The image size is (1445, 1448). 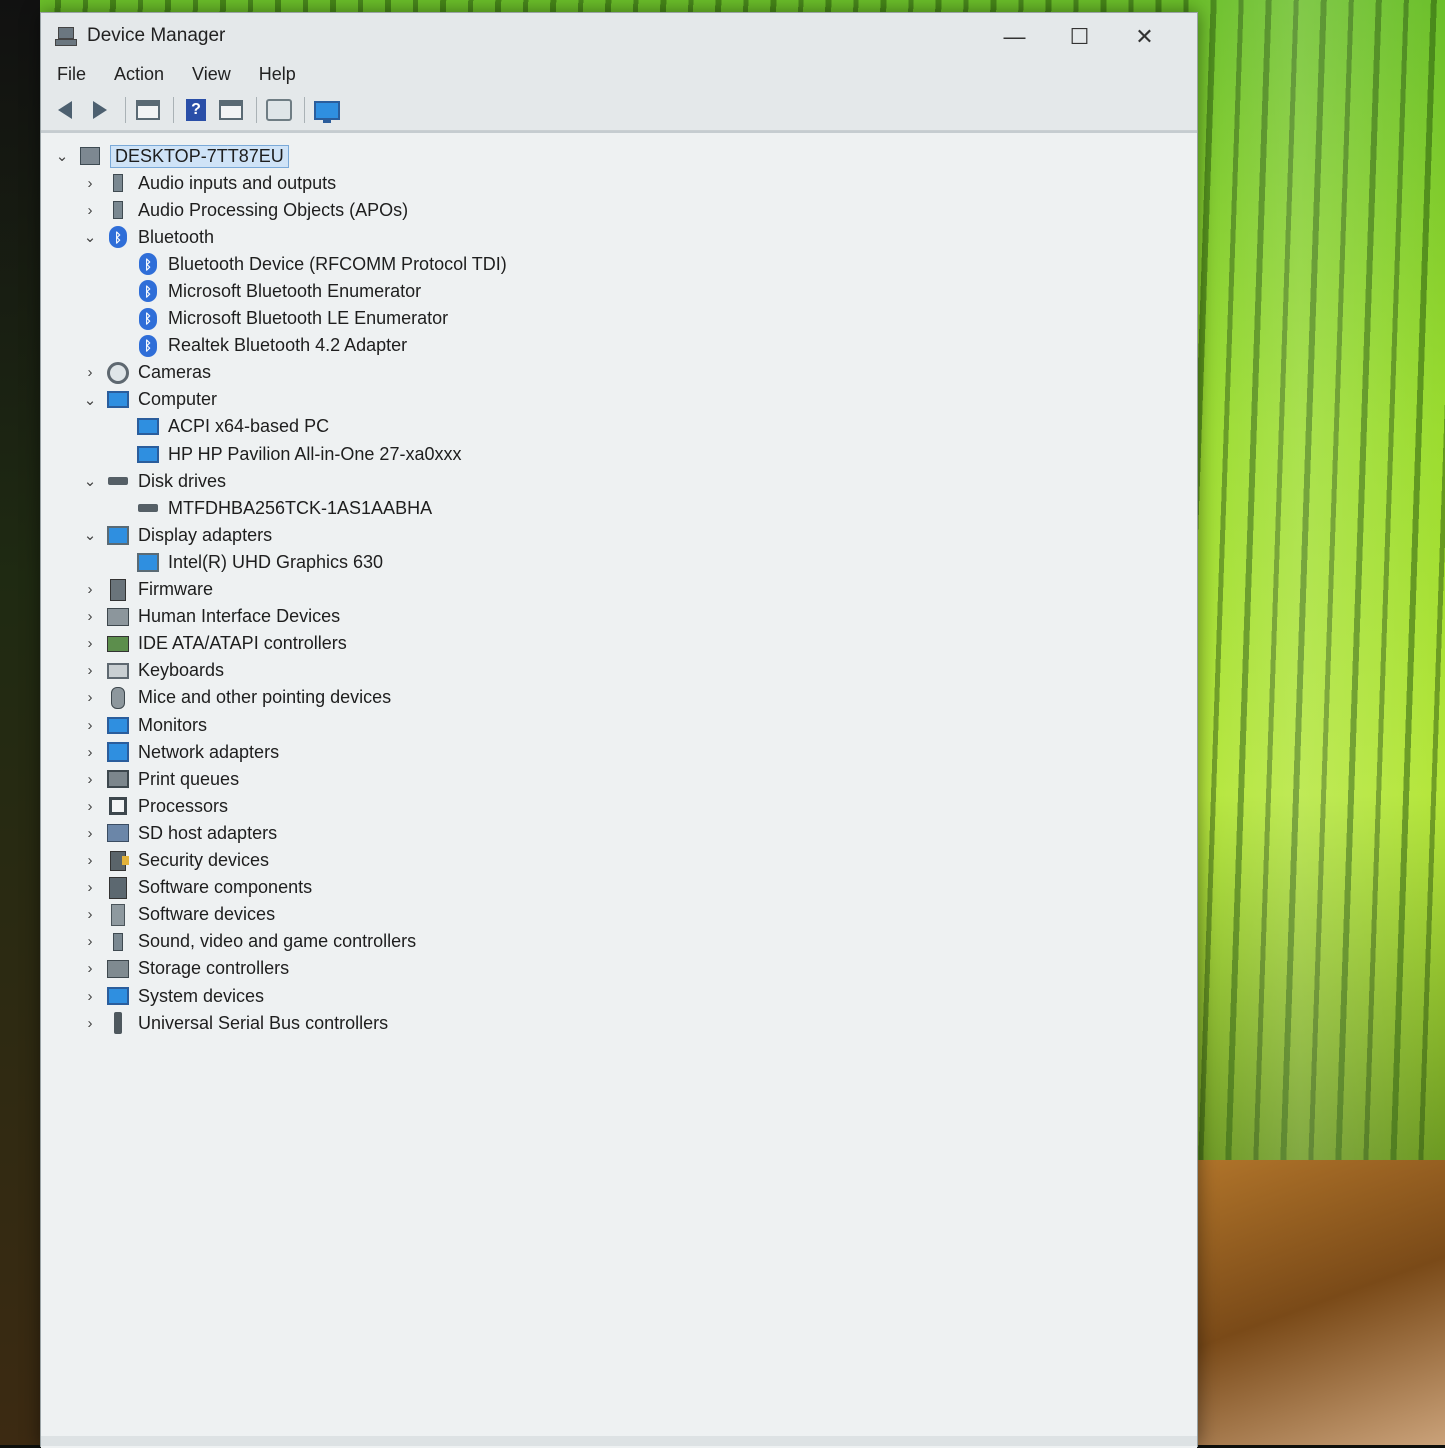 I want to click on tree-category: › Processors, so click(x=155, y=806).